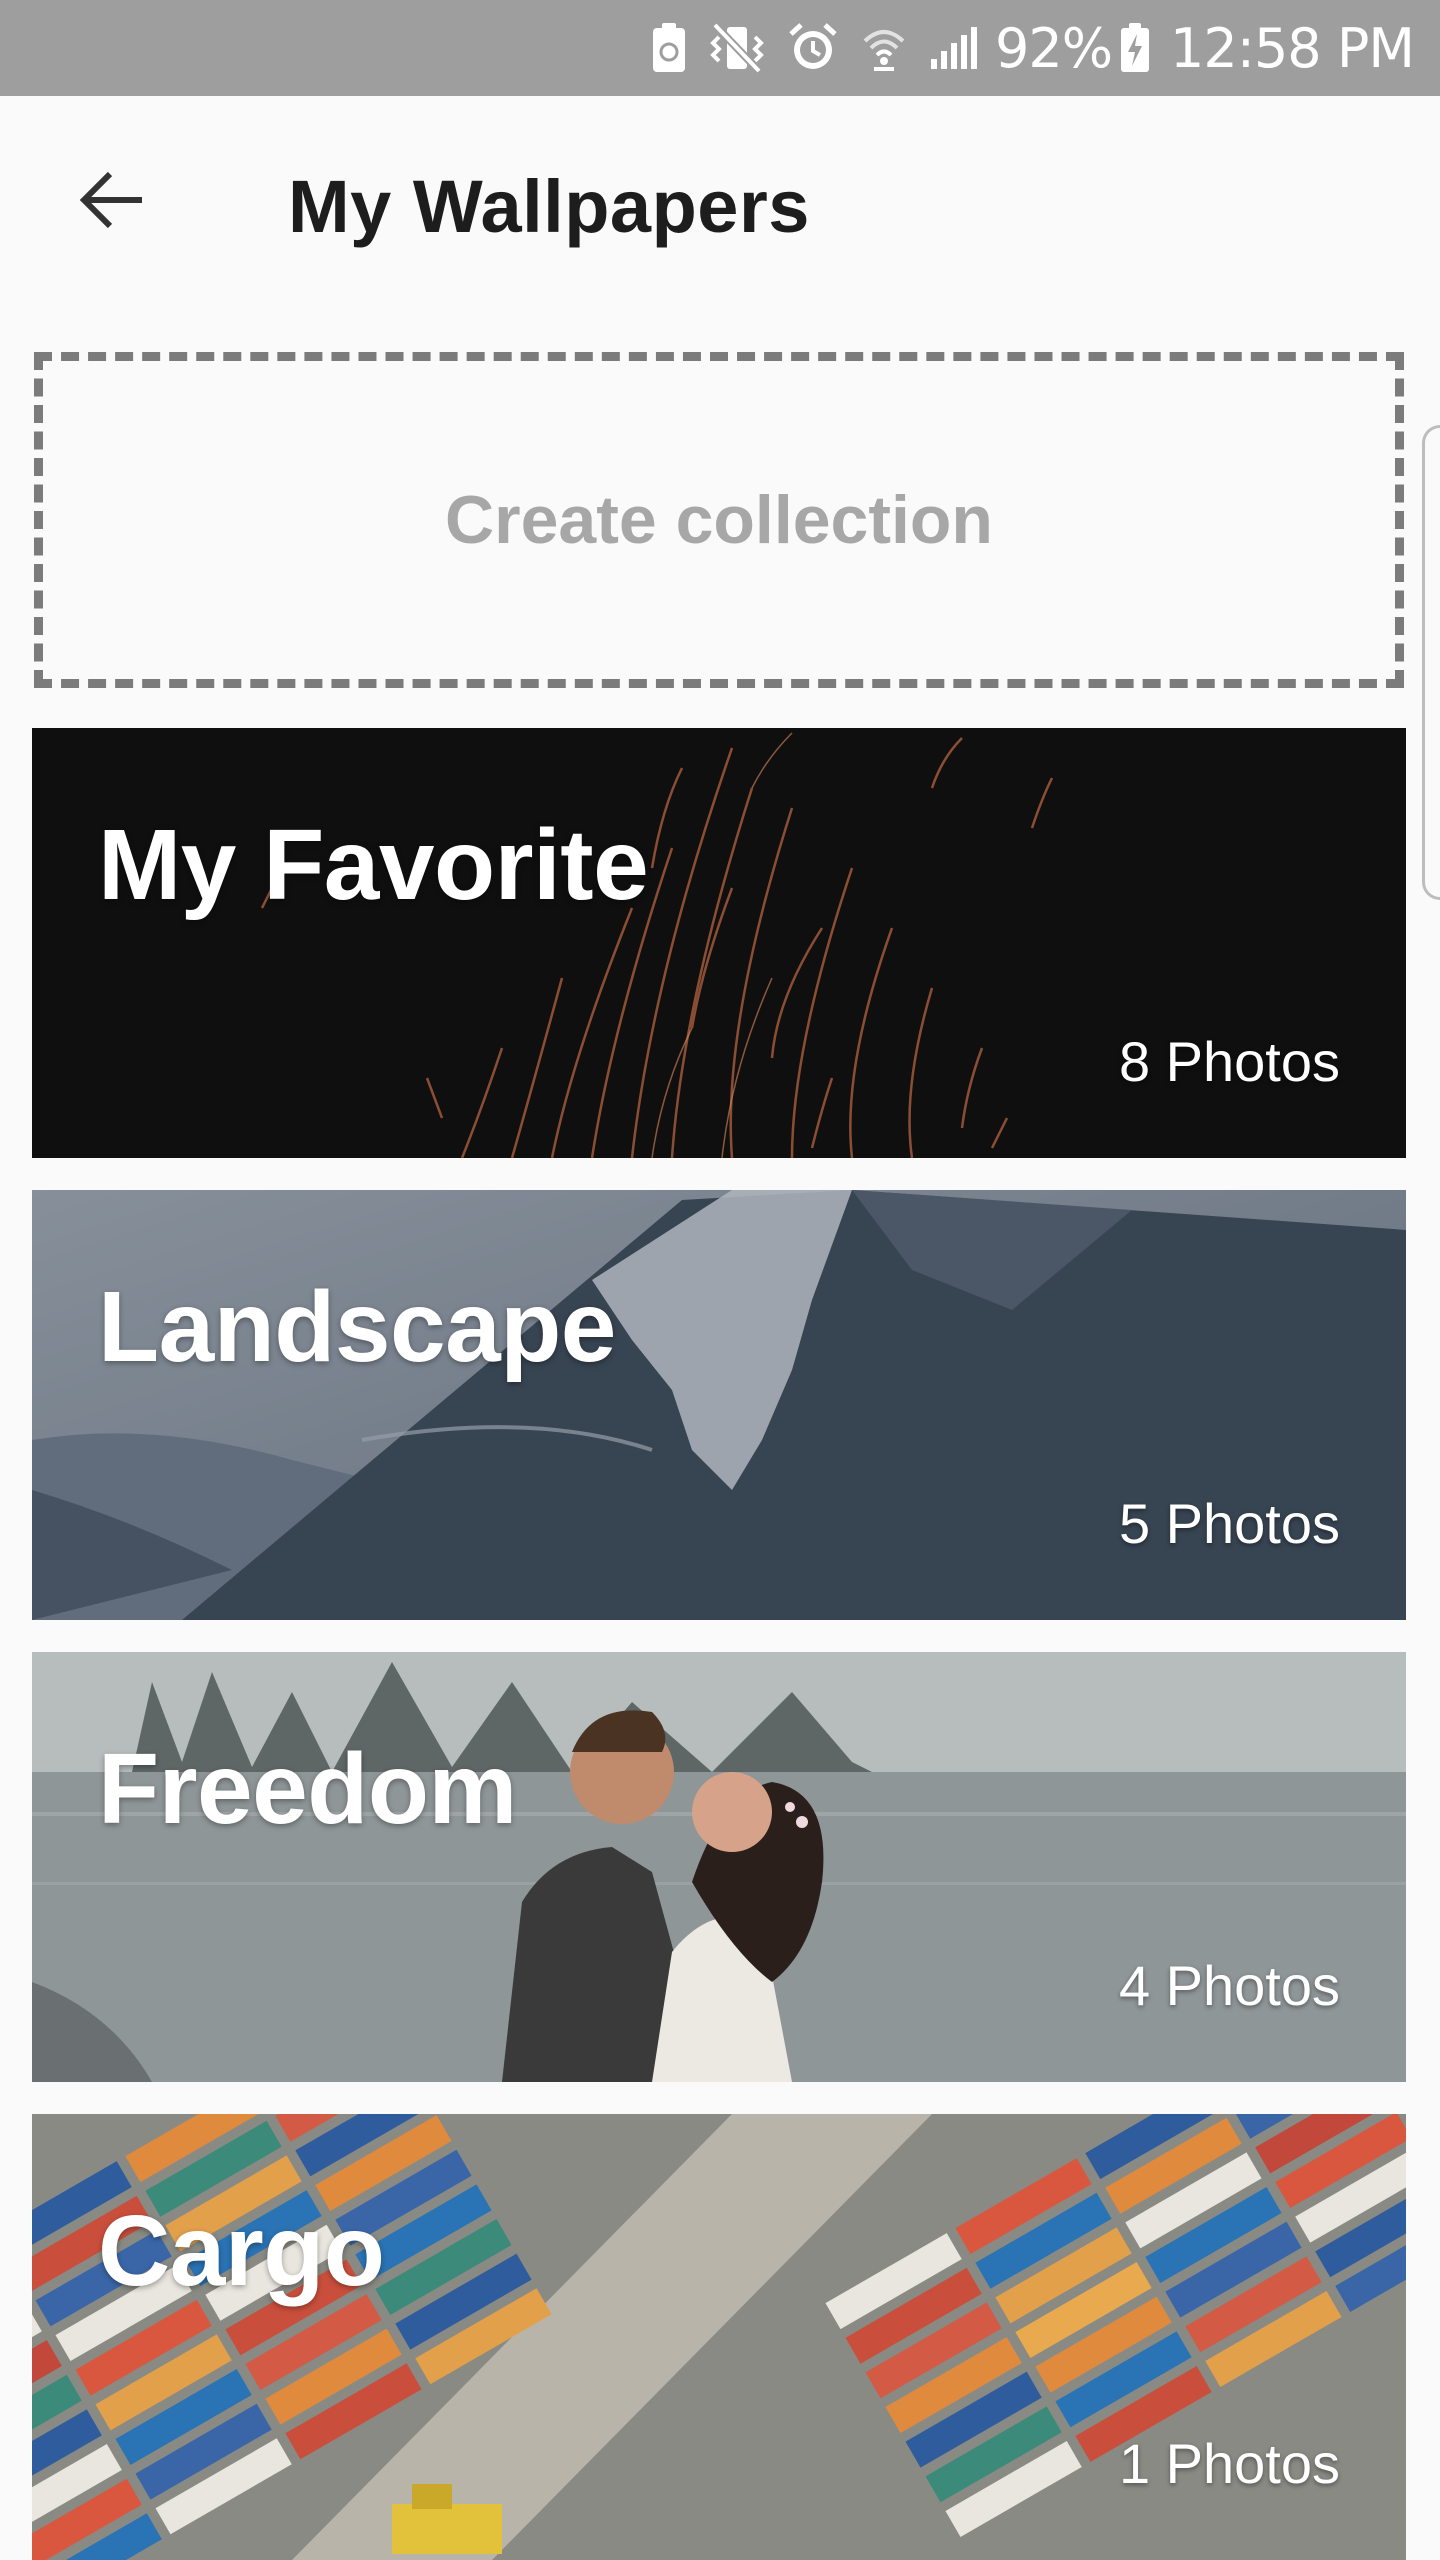 The image size is (1440, 2560). What do you see at coordinates (737, 48) in the screenshot?
I see `vibrate-mute-icon` at bounding box center [737, 48].